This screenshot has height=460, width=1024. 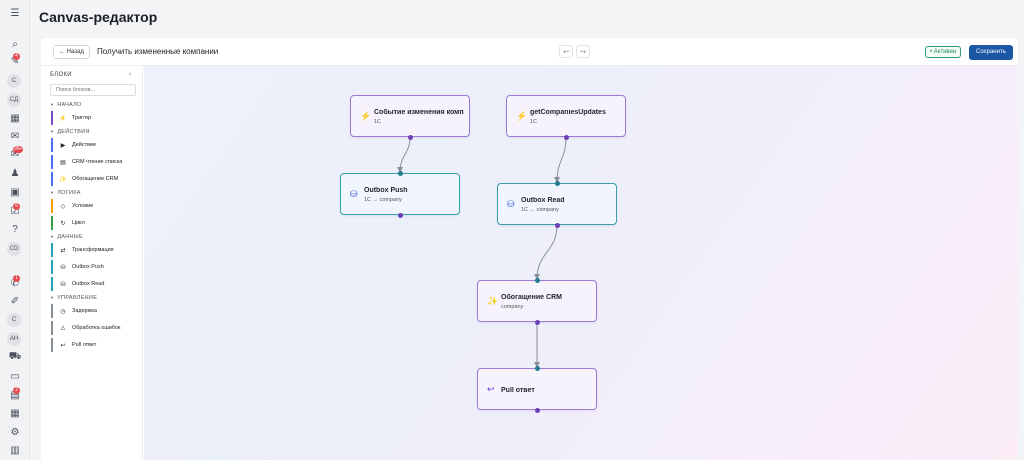 I want to click on notification-badge: 6, so click(x=16, y=206).